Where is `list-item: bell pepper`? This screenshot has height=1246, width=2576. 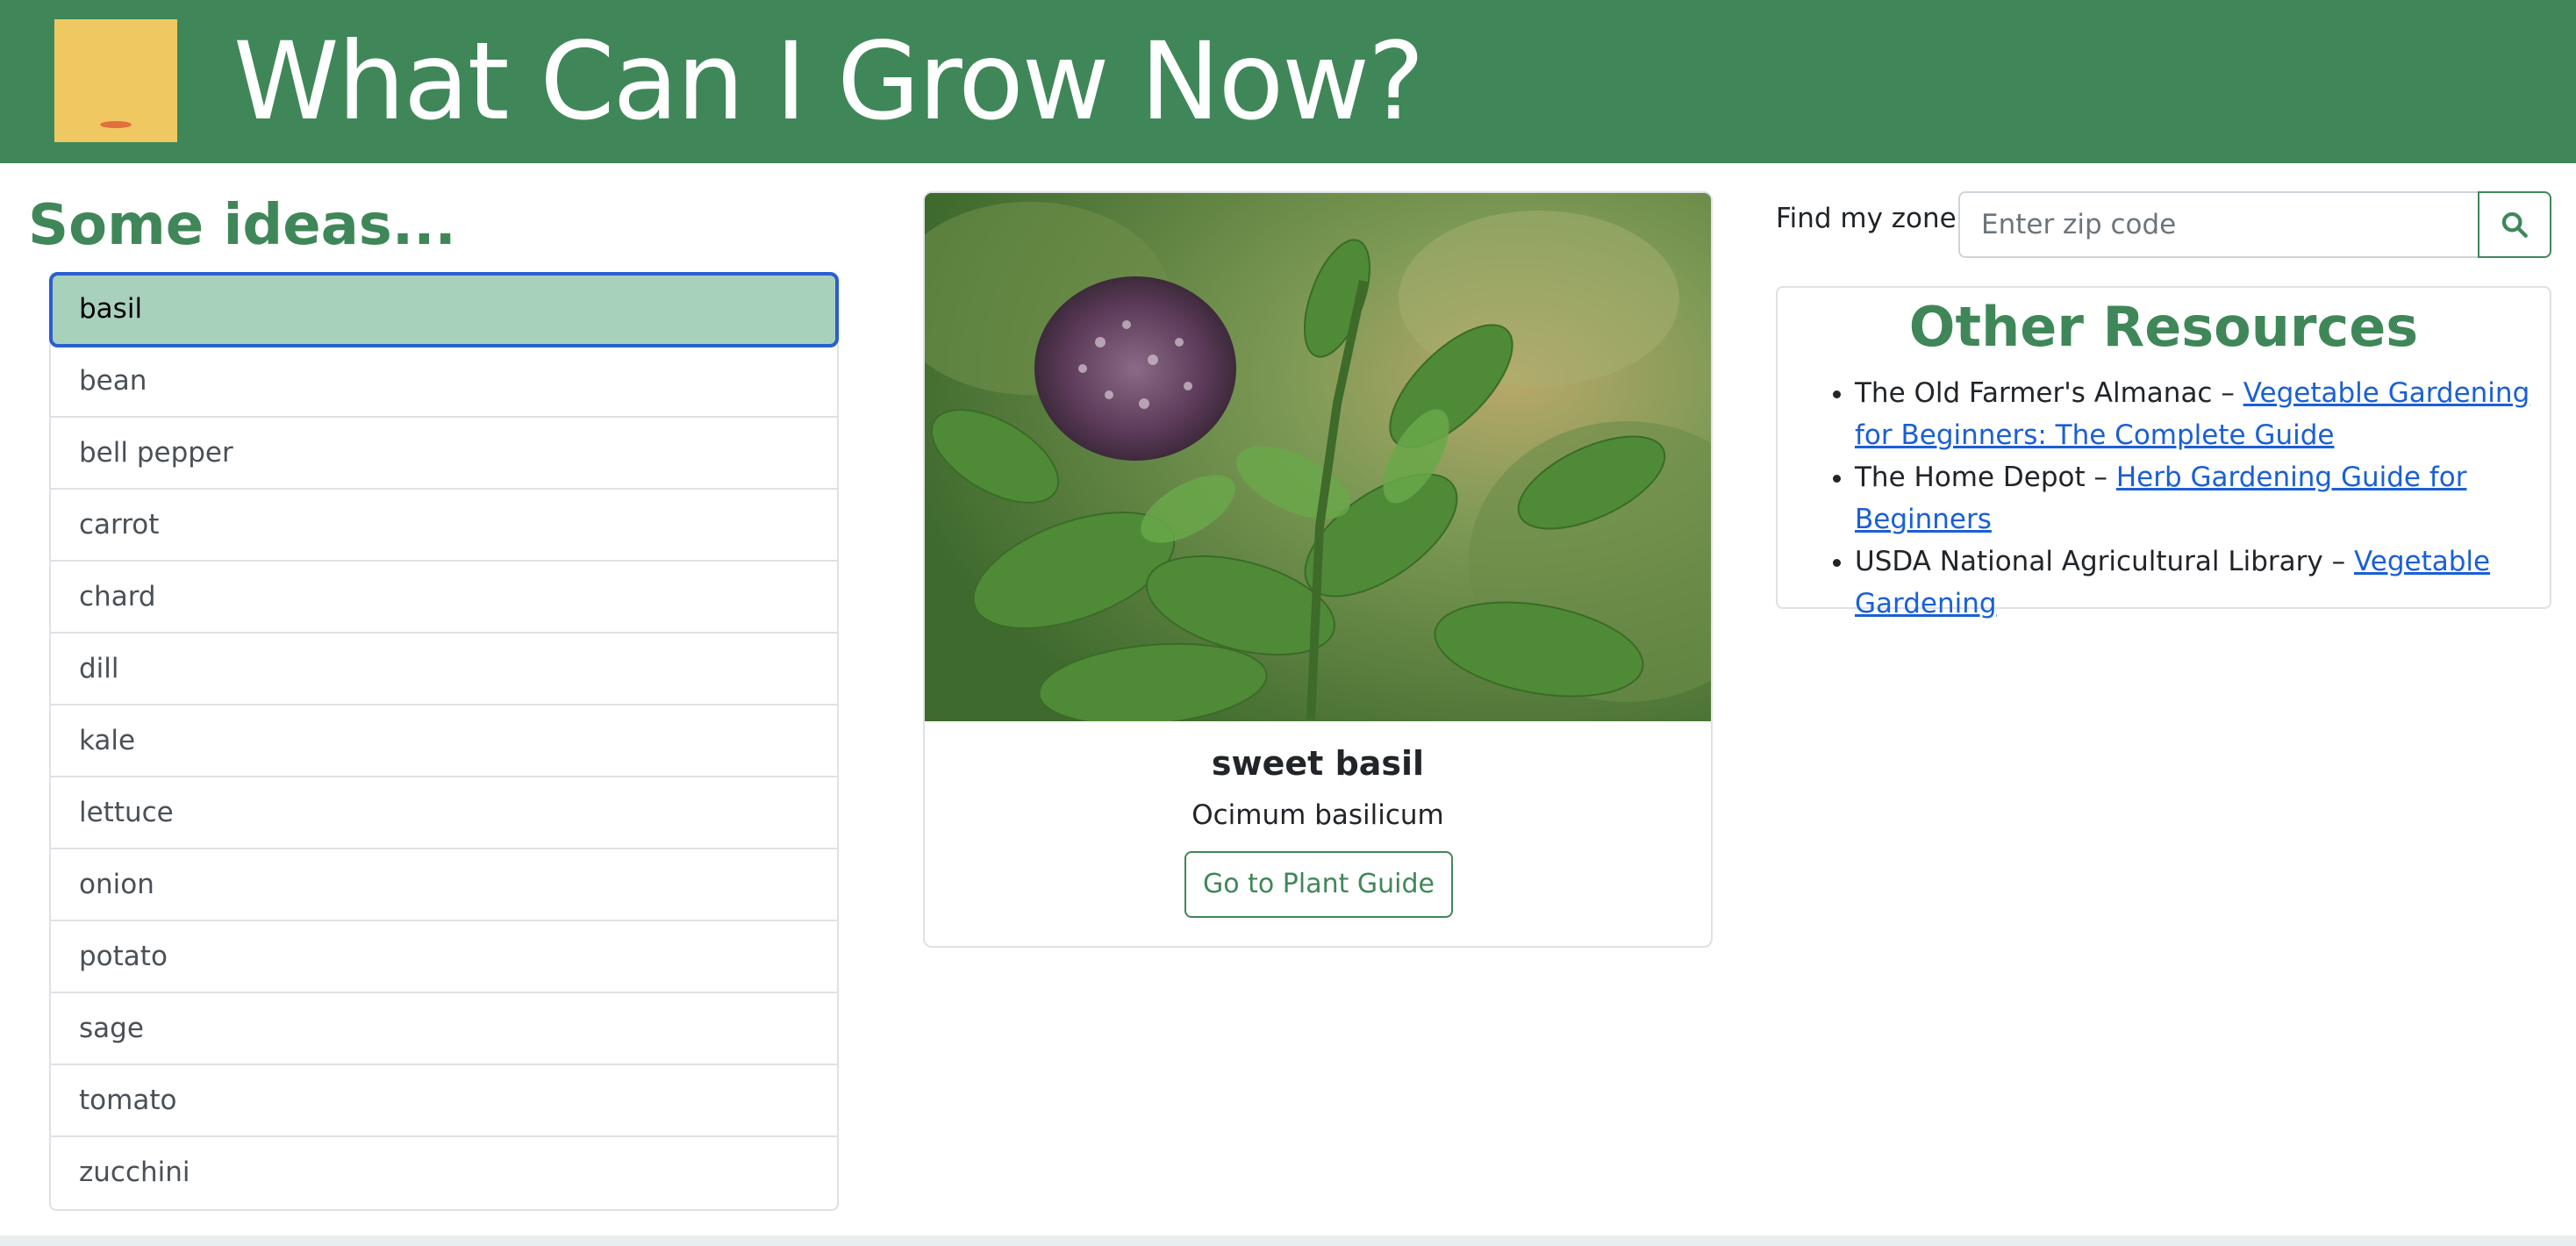
list-item: bell pepper is located at coordinates (444, 454).